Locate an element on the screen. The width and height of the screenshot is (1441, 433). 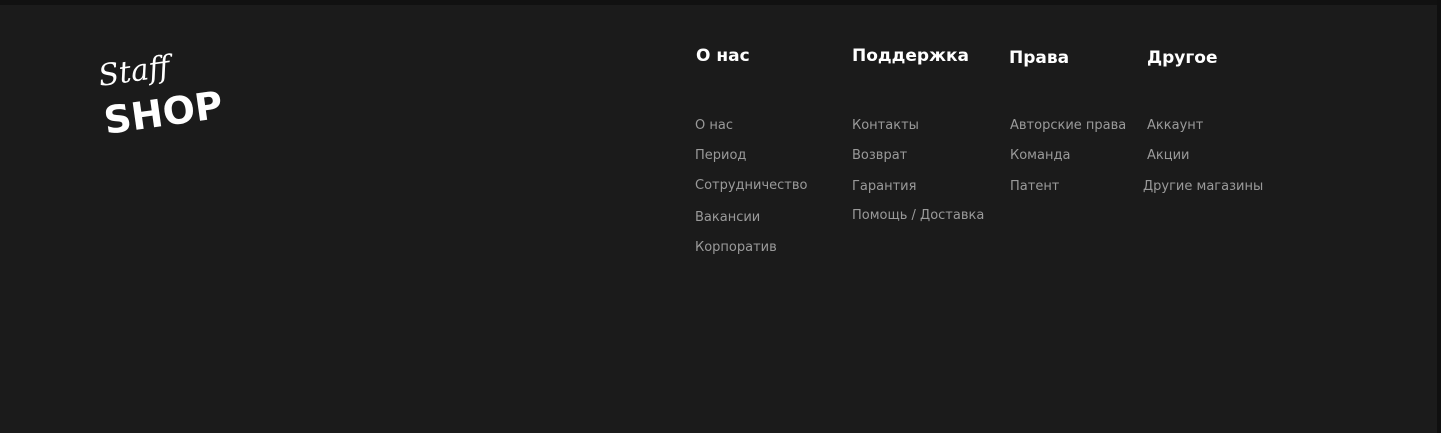
link-vacancies: Вакансии is located at coordinates (727, 218).